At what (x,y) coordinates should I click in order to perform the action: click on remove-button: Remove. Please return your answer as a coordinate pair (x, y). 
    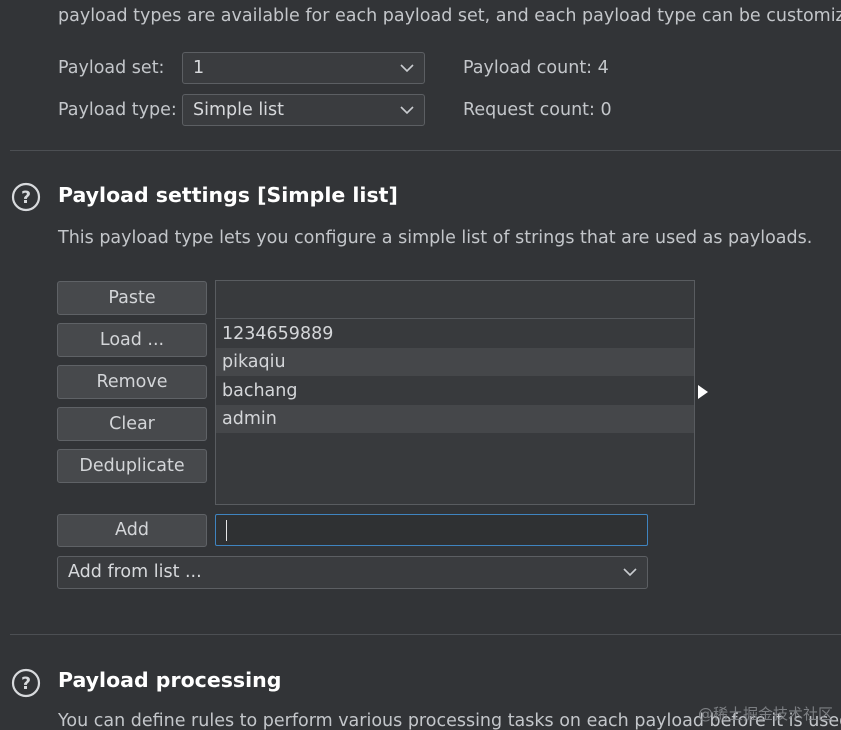
    Looking at the image, I should click on (132, 382).